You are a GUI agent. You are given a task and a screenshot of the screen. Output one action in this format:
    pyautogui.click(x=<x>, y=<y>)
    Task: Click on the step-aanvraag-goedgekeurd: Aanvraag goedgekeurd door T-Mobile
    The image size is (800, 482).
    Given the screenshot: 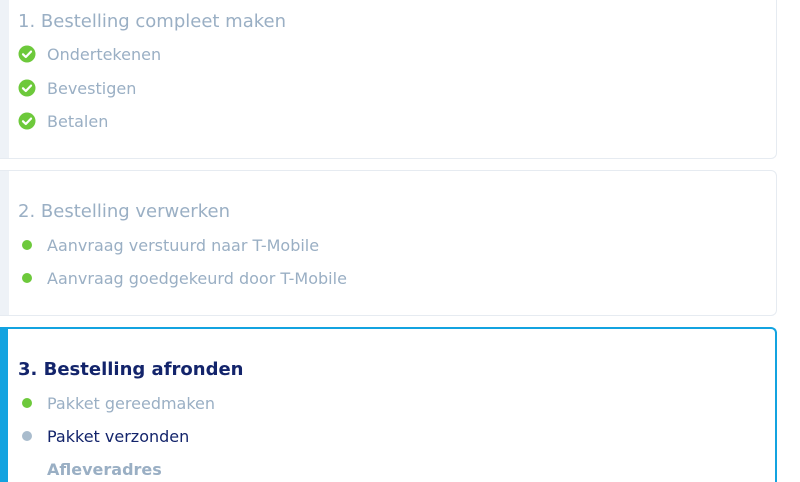 What is the action you would take?
    pyautogui.click(x=182, y=278)
    